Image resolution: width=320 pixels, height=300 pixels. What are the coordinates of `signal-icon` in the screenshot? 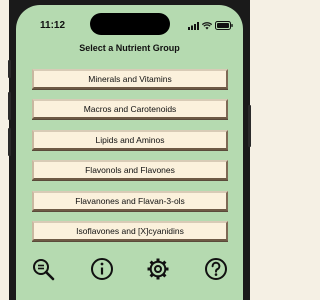 It's located at (193, 25).